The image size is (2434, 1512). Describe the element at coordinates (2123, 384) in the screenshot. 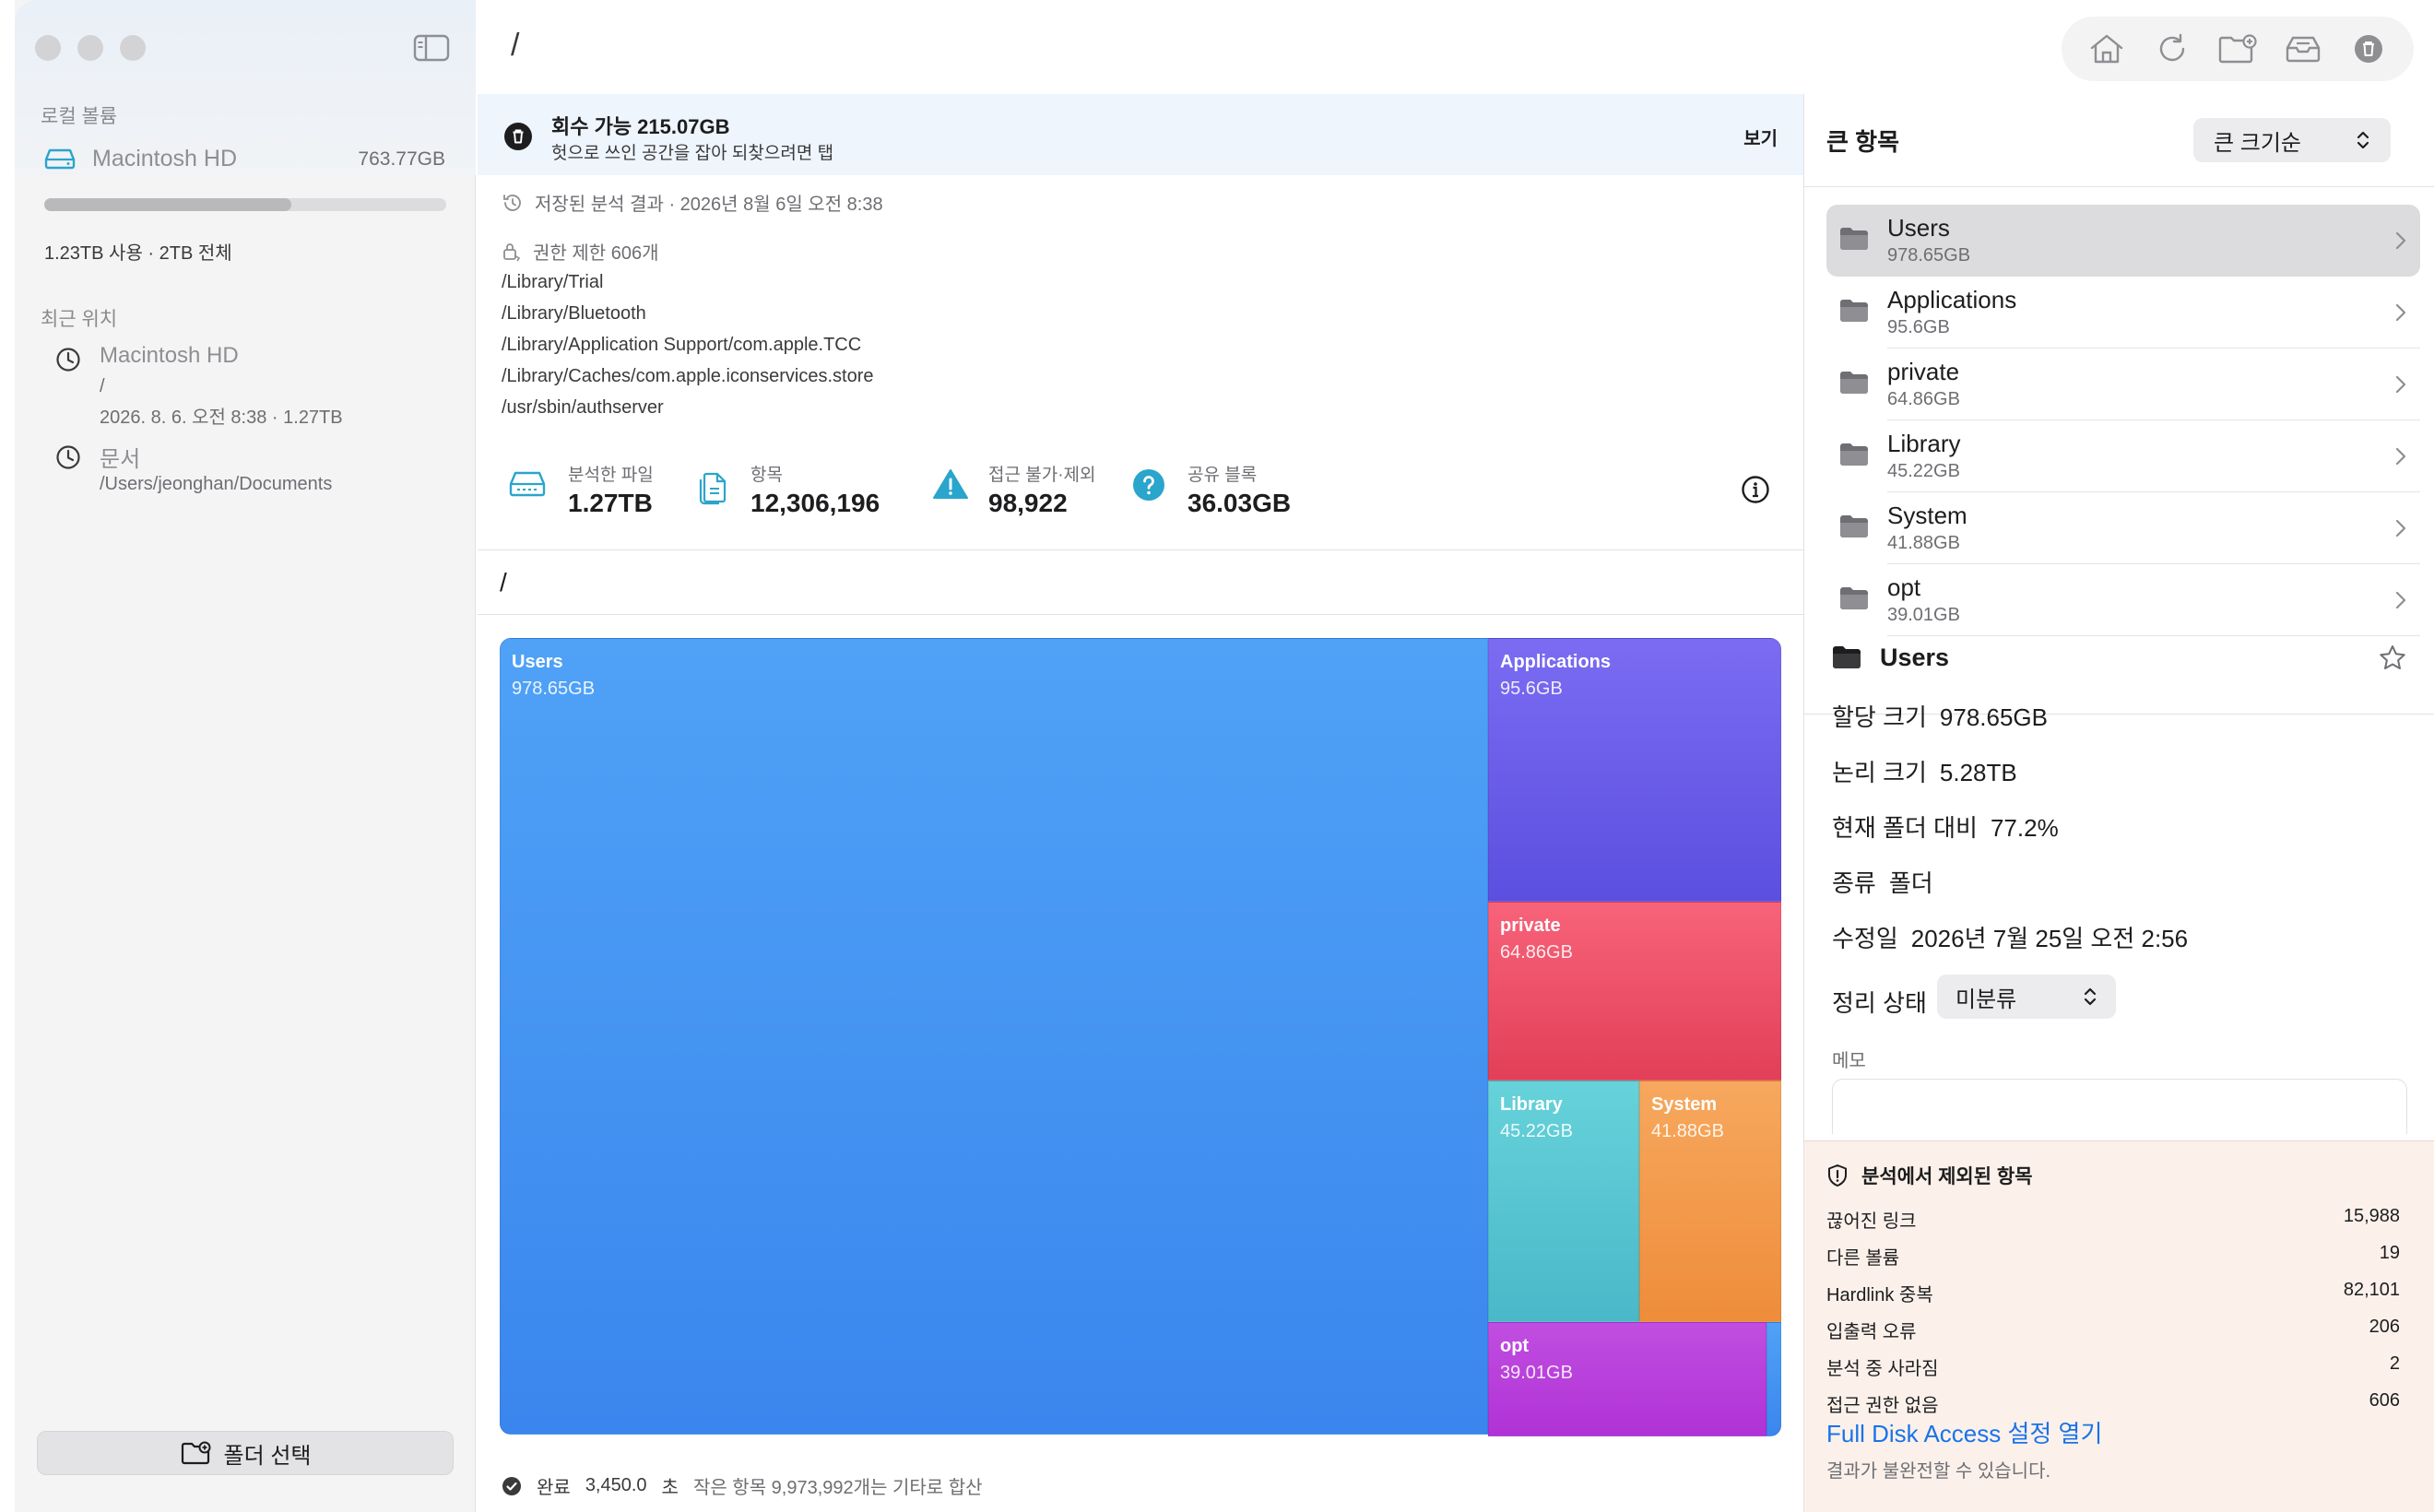

I see `big-item-row: private 64.86GB` at that location.